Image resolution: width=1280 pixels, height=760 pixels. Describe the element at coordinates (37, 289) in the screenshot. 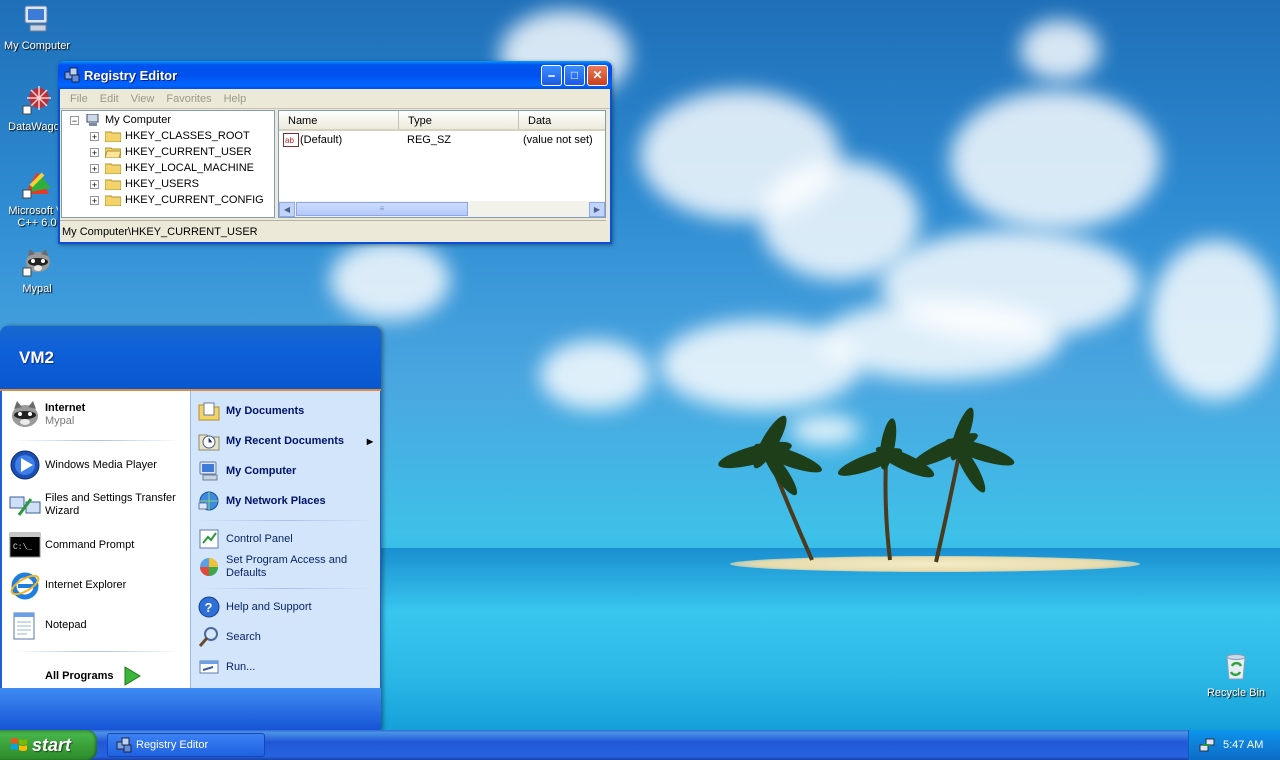

I see `desktop-icon-label: Mypal` at that location.